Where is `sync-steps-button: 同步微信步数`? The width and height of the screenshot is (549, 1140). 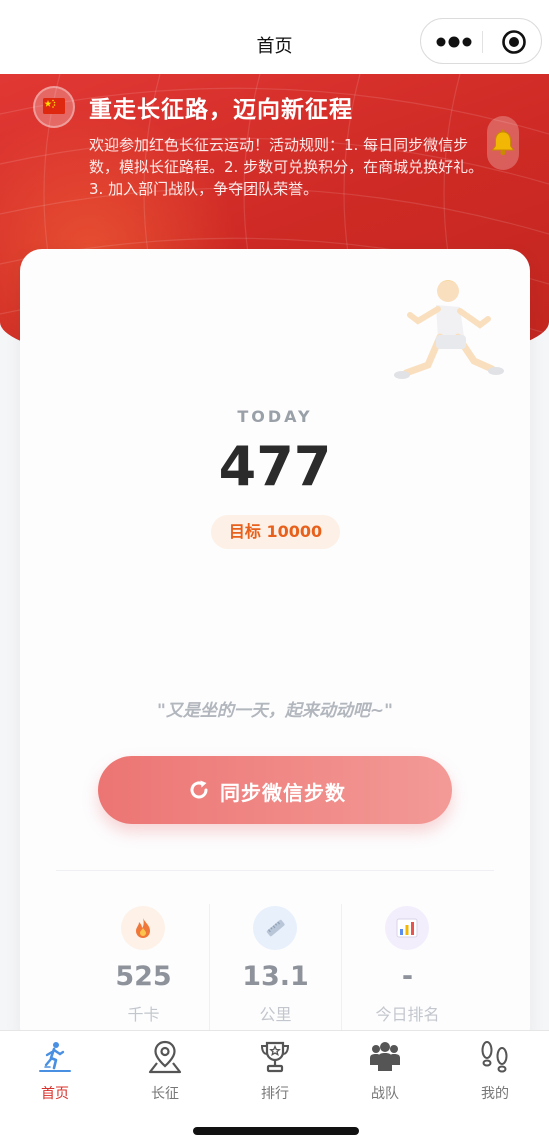
sync-steps-button: 同步微信步数 is located at coordinates (275, 790).